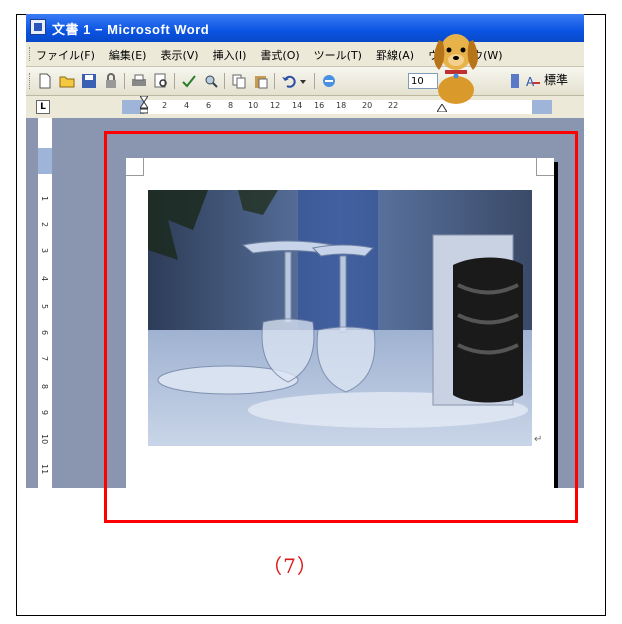  I want to click on undo-dropdown-icon, so click(303, 81).